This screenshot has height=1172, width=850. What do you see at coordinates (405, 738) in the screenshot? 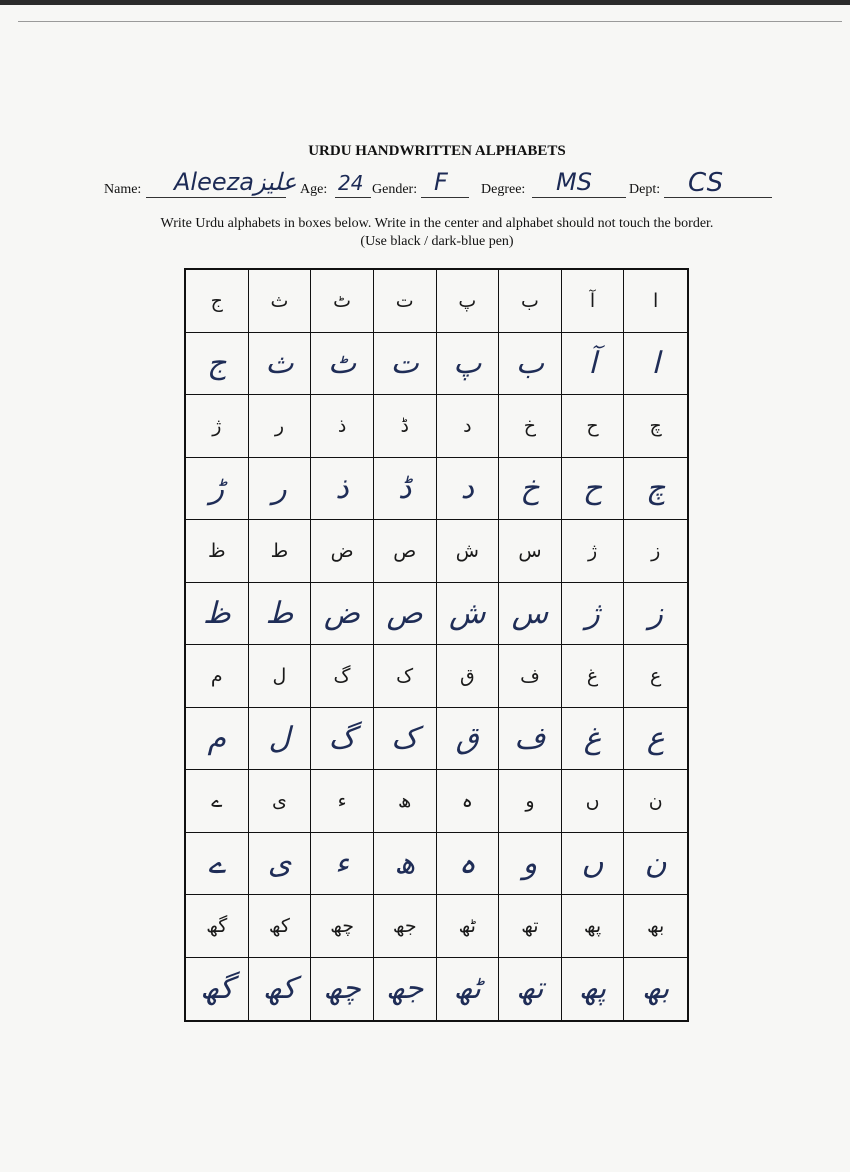
I see `handwritten-letter-cell: ک` at bounding box center [405, 738].